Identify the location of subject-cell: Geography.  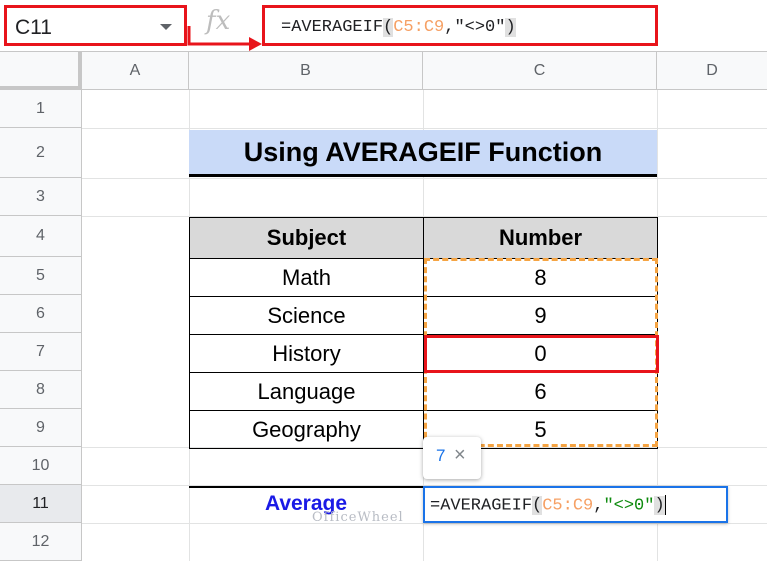
(306, 429).